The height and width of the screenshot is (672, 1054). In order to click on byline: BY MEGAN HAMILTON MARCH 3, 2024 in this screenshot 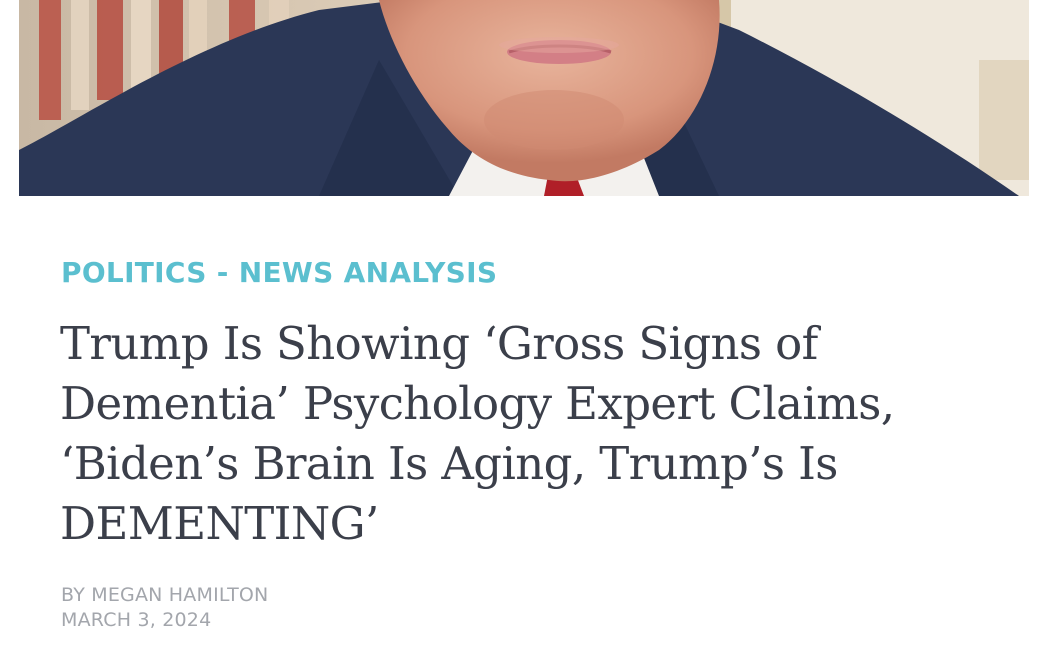, I will do `click(164, 608)`.